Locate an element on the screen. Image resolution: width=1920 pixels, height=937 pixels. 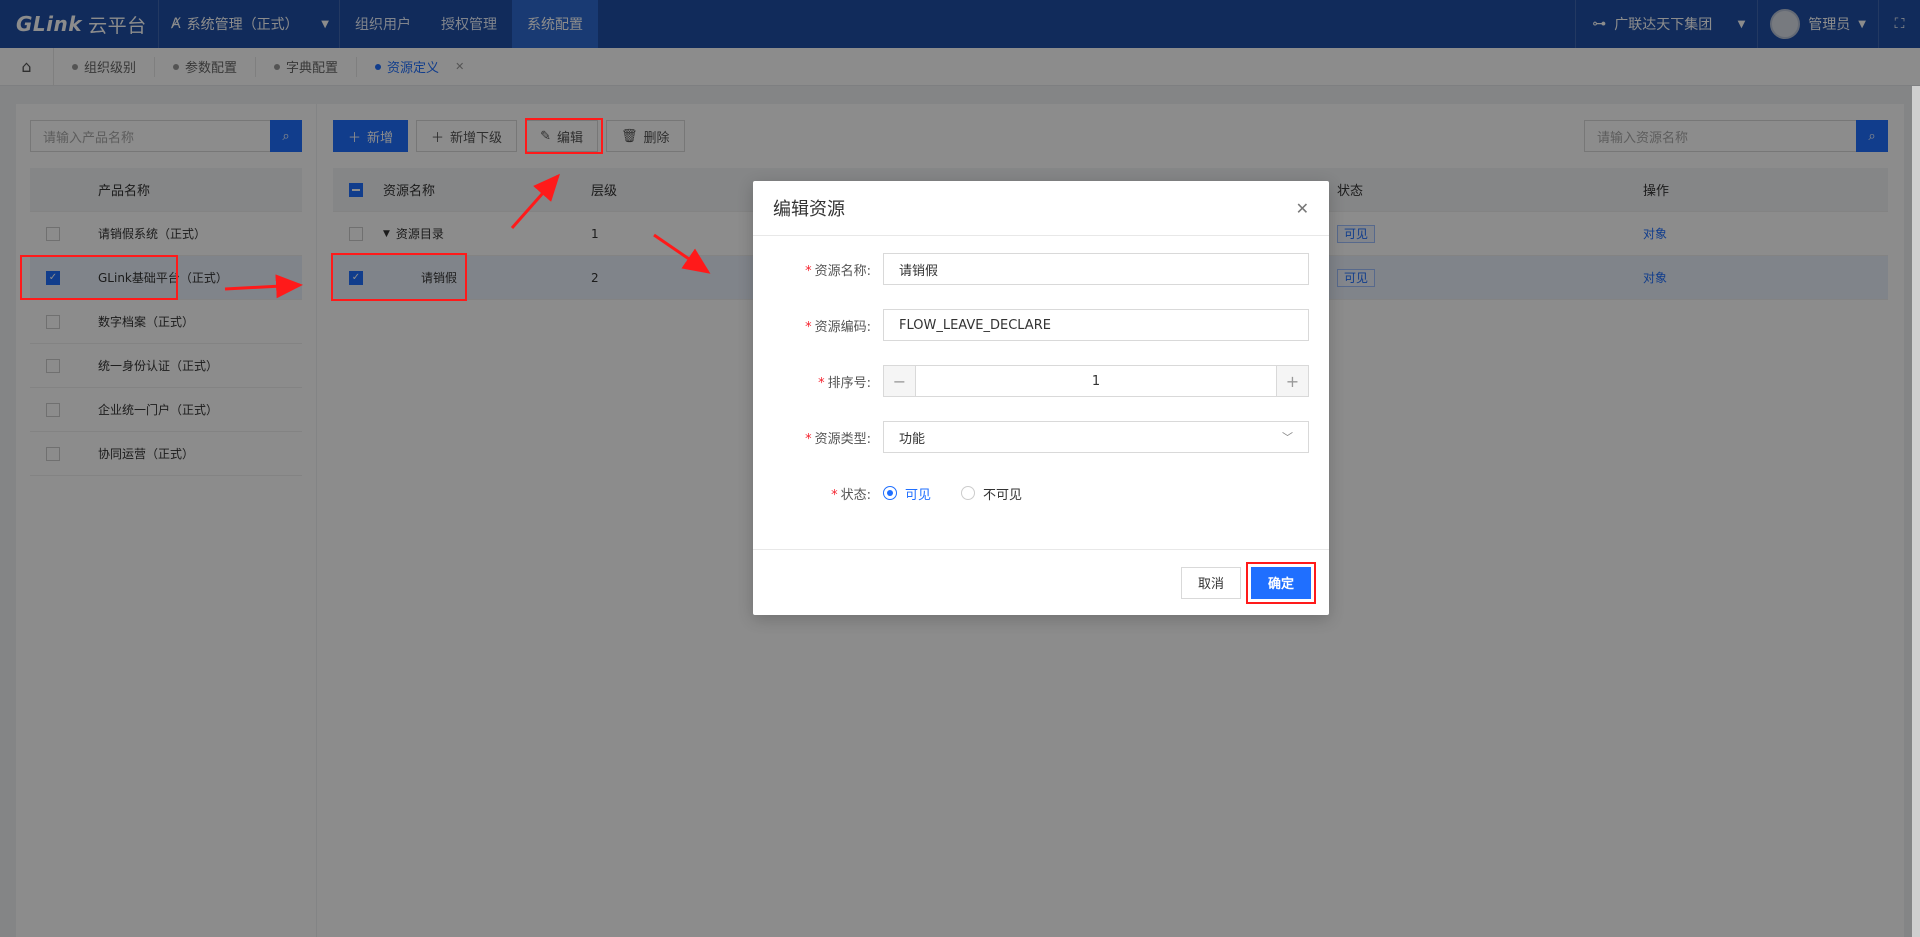
chevron-down-icon: ﹀ is located at coordinates (1287, 437).